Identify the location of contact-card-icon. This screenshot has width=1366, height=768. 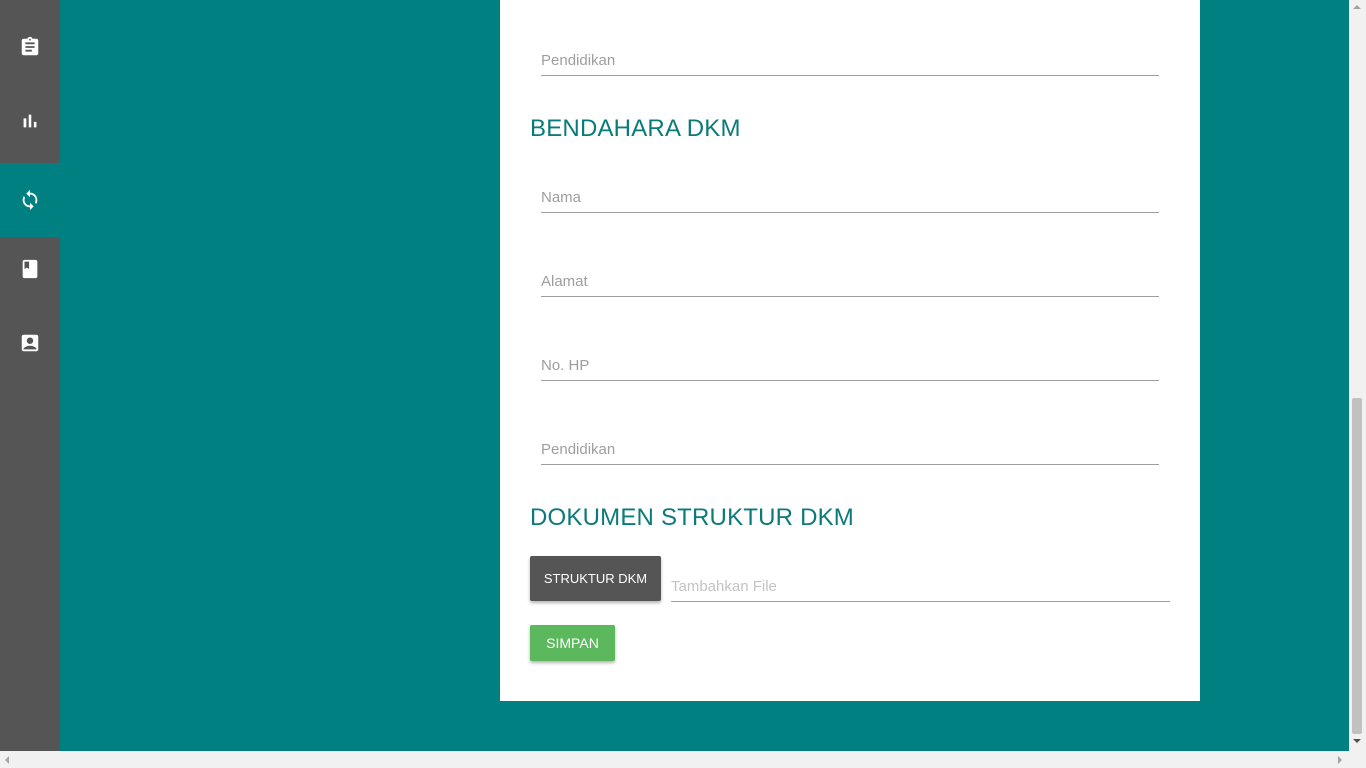
(30, 343).